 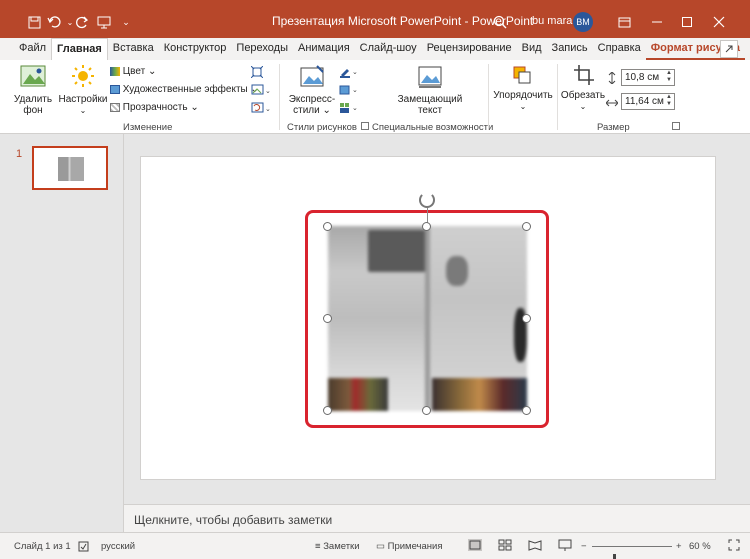 I want to click on maximize-icon, so click(x=687, y=22).